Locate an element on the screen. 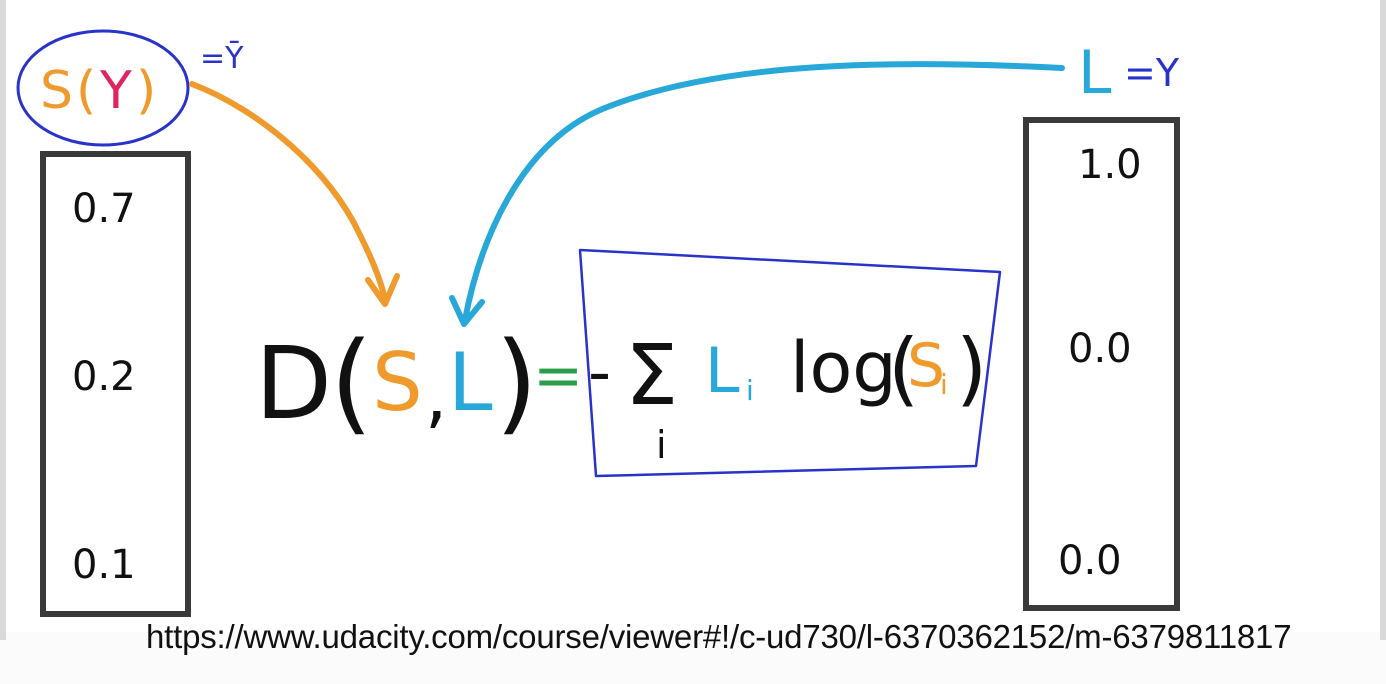 Image resolution: width=1386 pixels, height=684 pixels. softmax-label: S ( Y ) is located at coordinates (98, 91).